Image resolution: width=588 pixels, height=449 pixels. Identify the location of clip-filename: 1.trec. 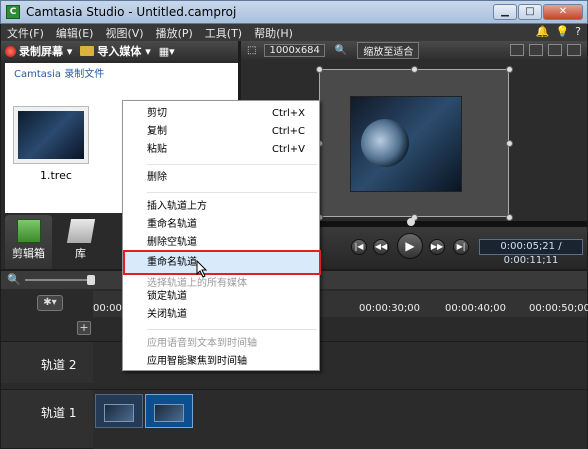
(56, 175).